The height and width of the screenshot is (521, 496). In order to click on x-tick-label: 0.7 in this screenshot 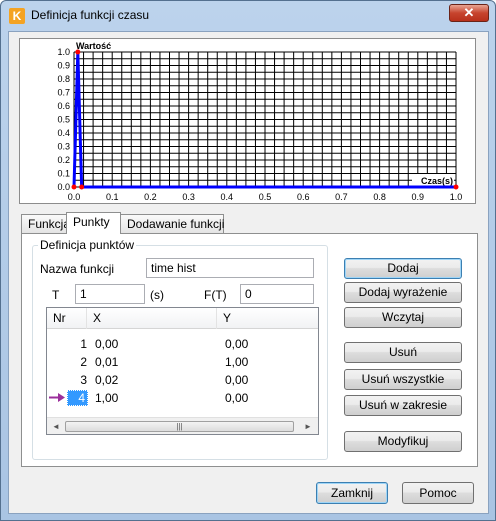, I will do `click(341, 197)`.